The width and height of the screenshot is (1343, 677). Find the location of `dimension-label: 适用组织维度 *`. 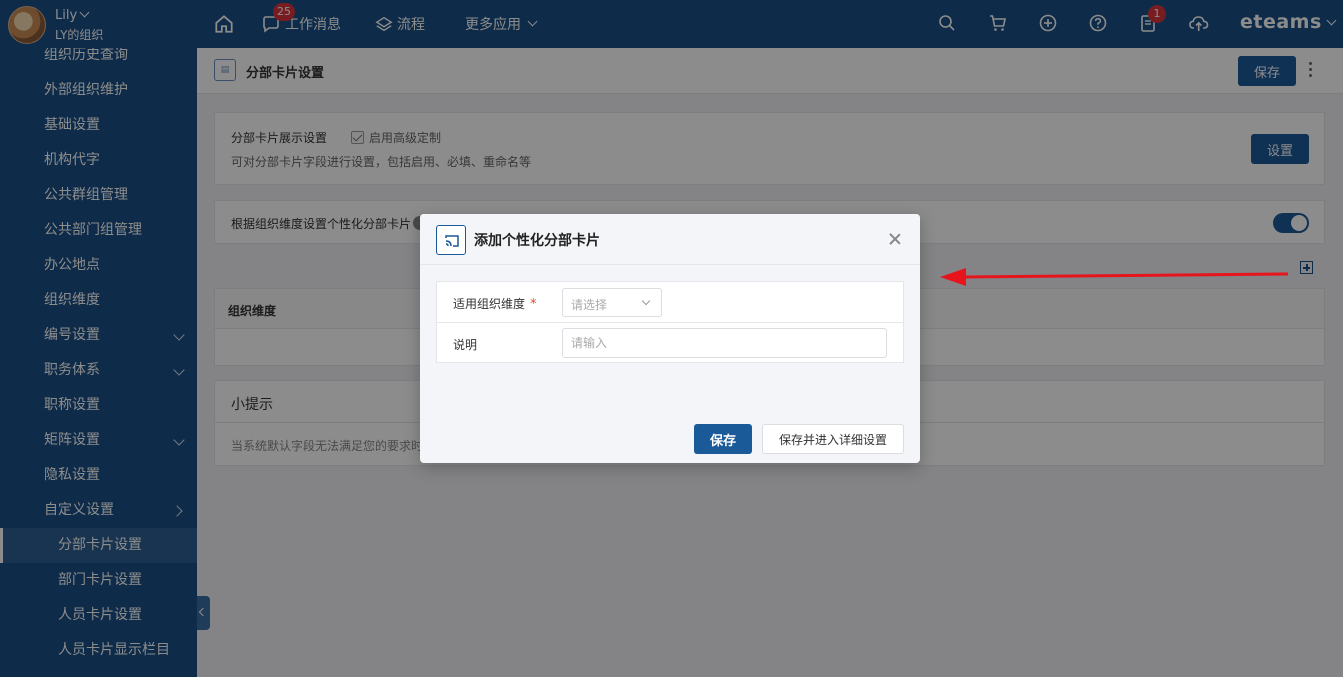

dimension-label: 适用组织维度 * is located at coordinates (495, 304).